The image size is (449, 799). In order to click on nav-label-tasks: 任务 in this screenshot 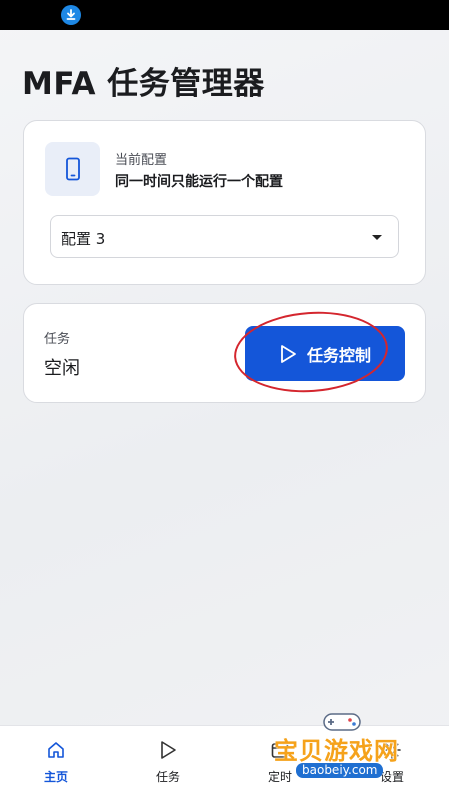, I will do `click(167, 777)`.